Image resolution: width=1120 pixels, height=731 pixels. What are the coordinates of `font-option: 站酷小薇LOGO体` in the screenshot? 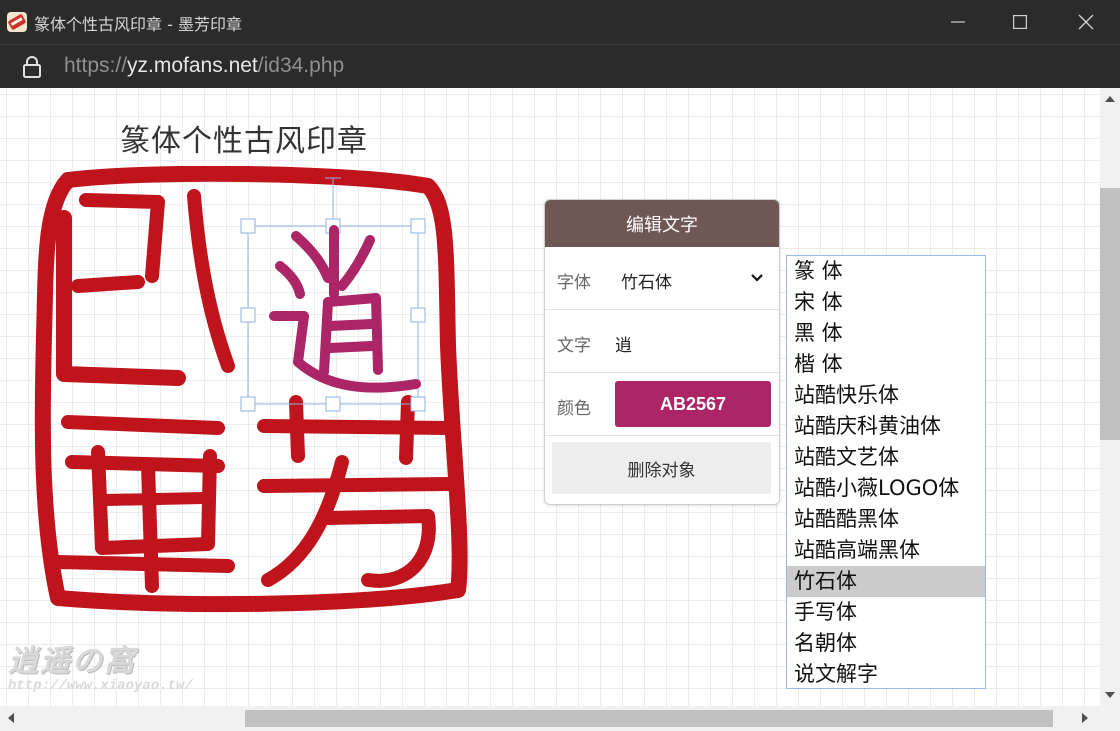 It's located at (886, 488).